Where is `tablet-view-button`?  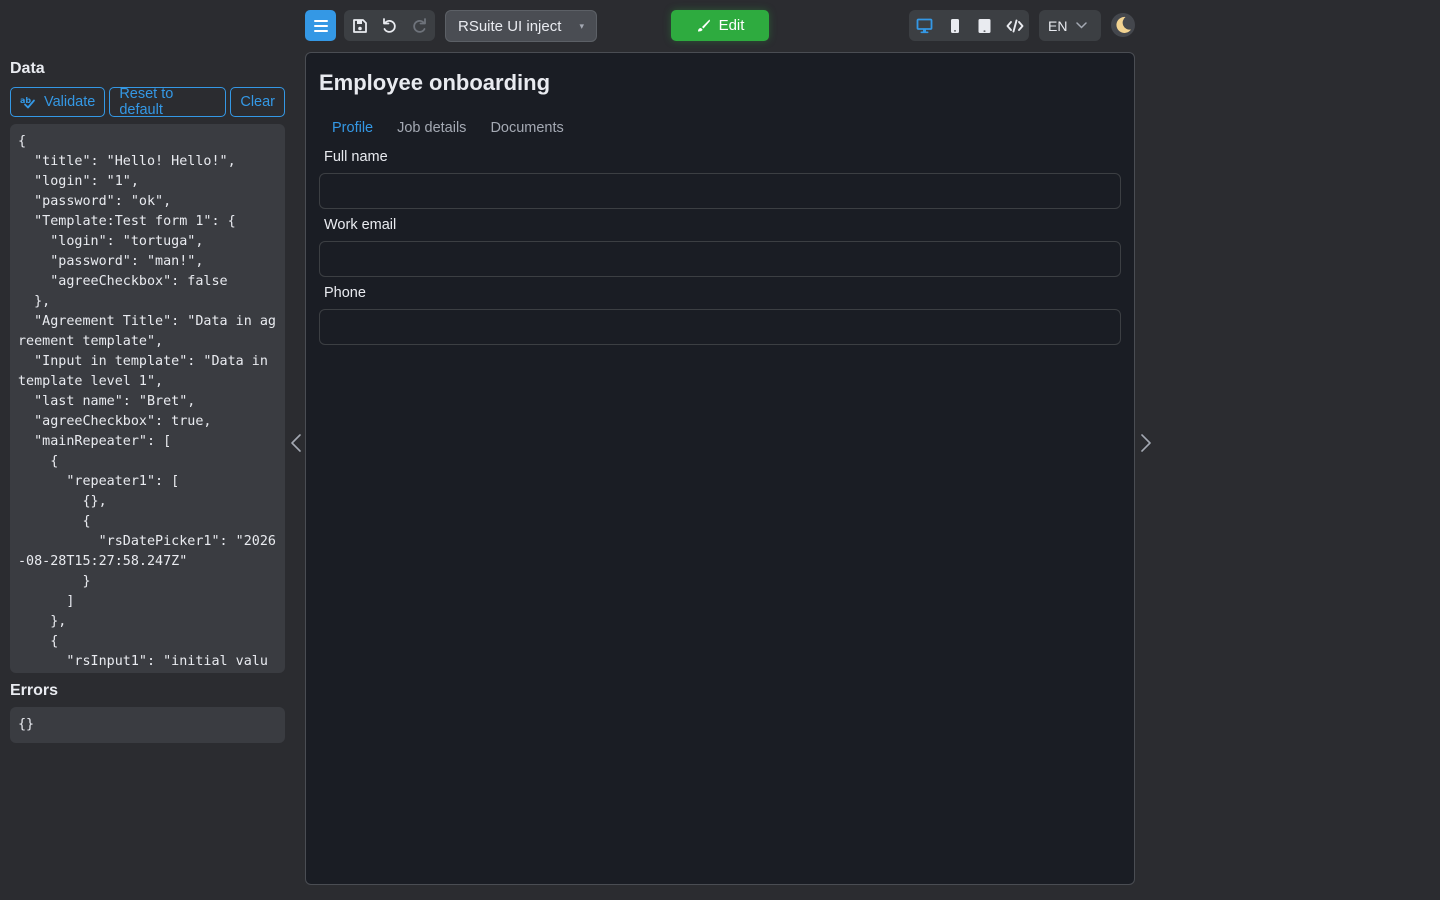 tablet-view-button is located at coordinates (984, 25).